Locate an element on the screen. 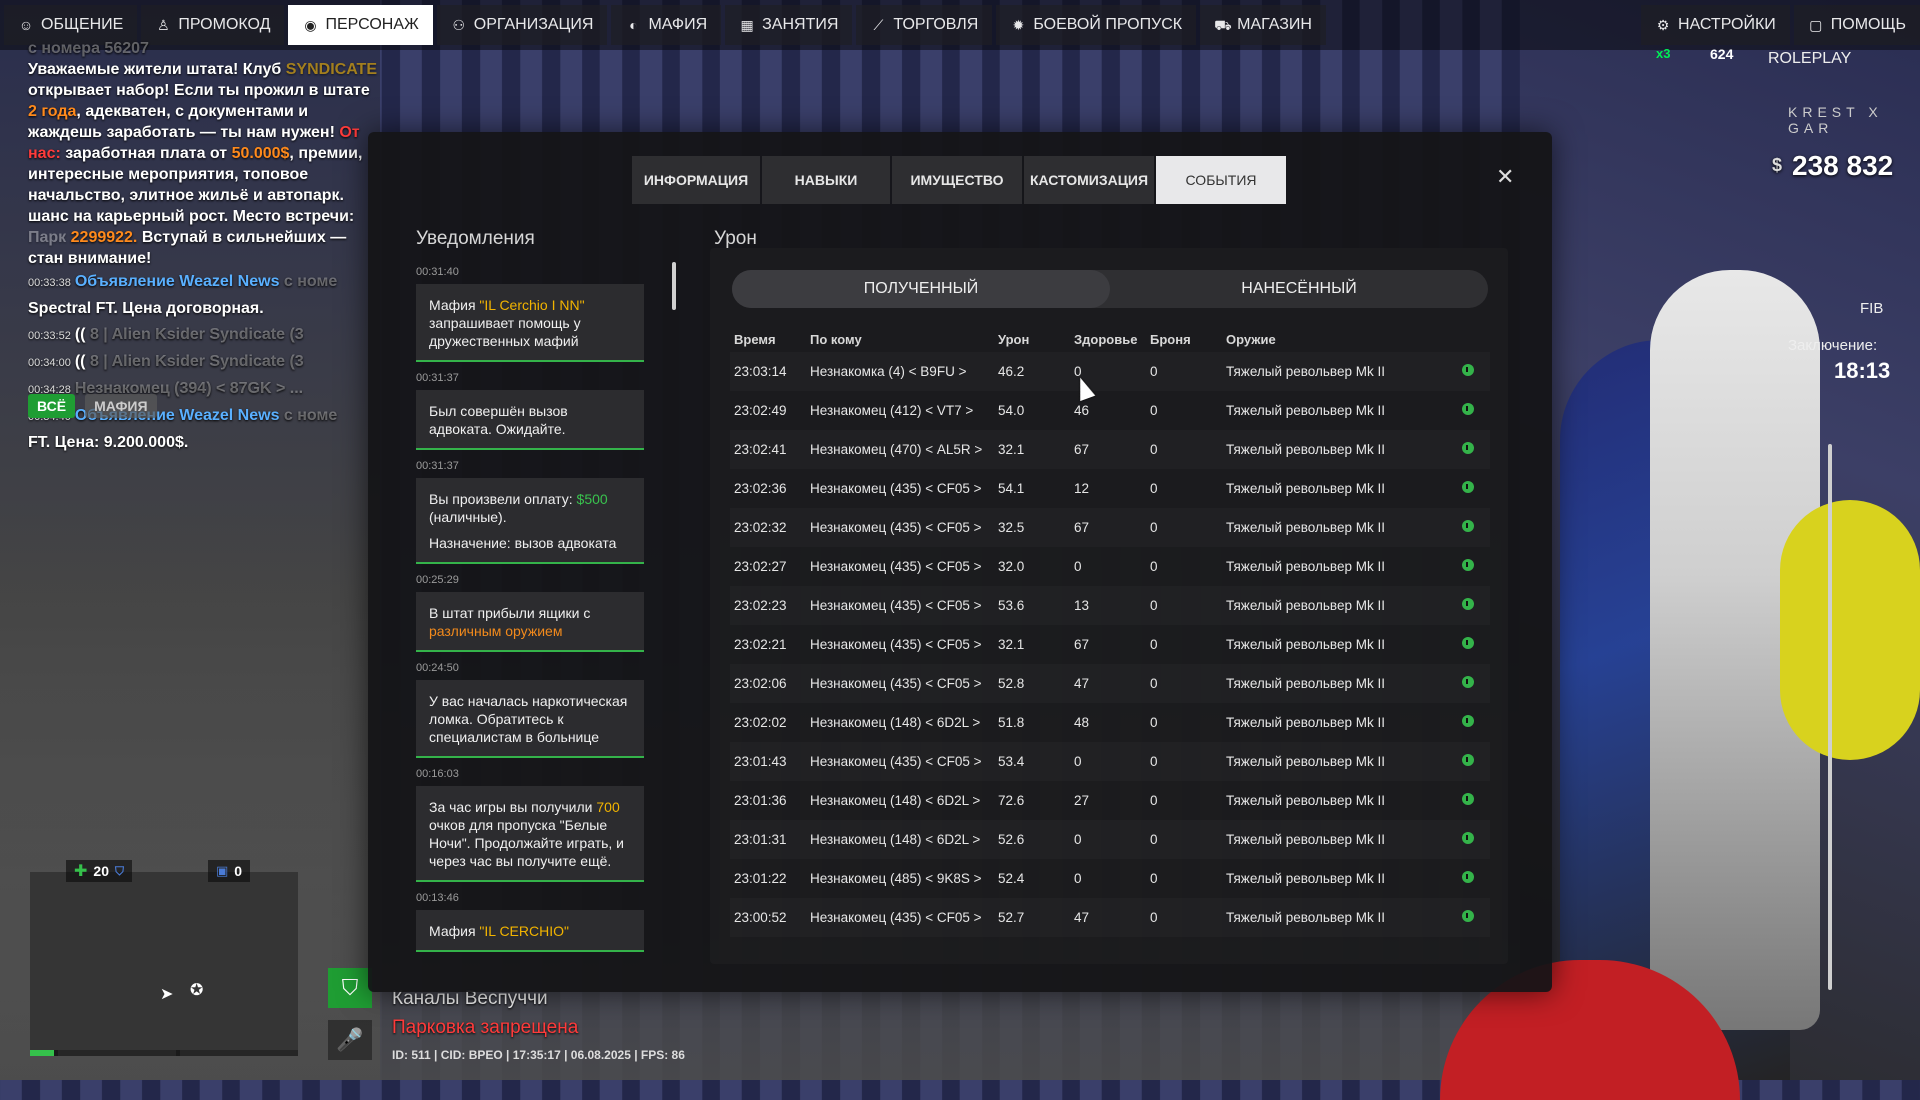 This screenshot has width=1920, height=1100. cart-icon: ⛟ is located at coordinates (1223, 25).